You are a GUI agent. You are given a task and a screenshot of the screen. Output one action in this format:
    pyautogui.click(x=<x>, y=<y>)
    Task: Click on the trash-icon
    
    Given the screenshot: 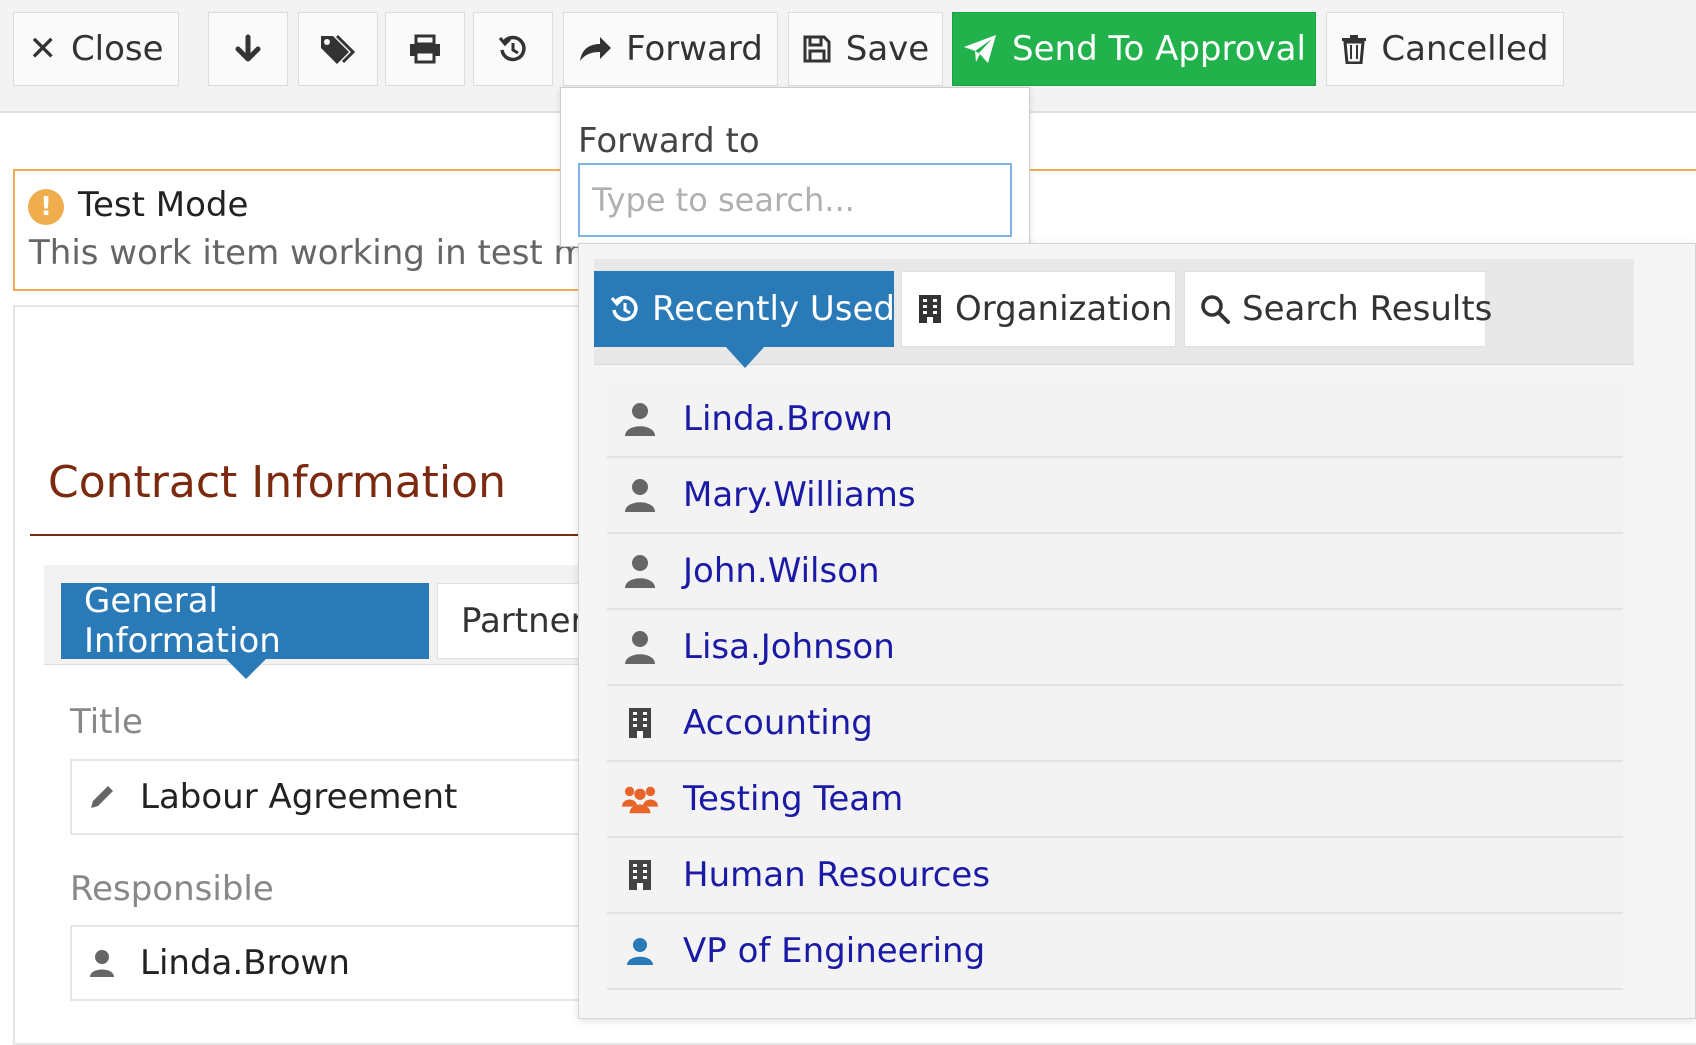 What is the action you would take?
    pyautogui.click(x=1354, y=49)
    